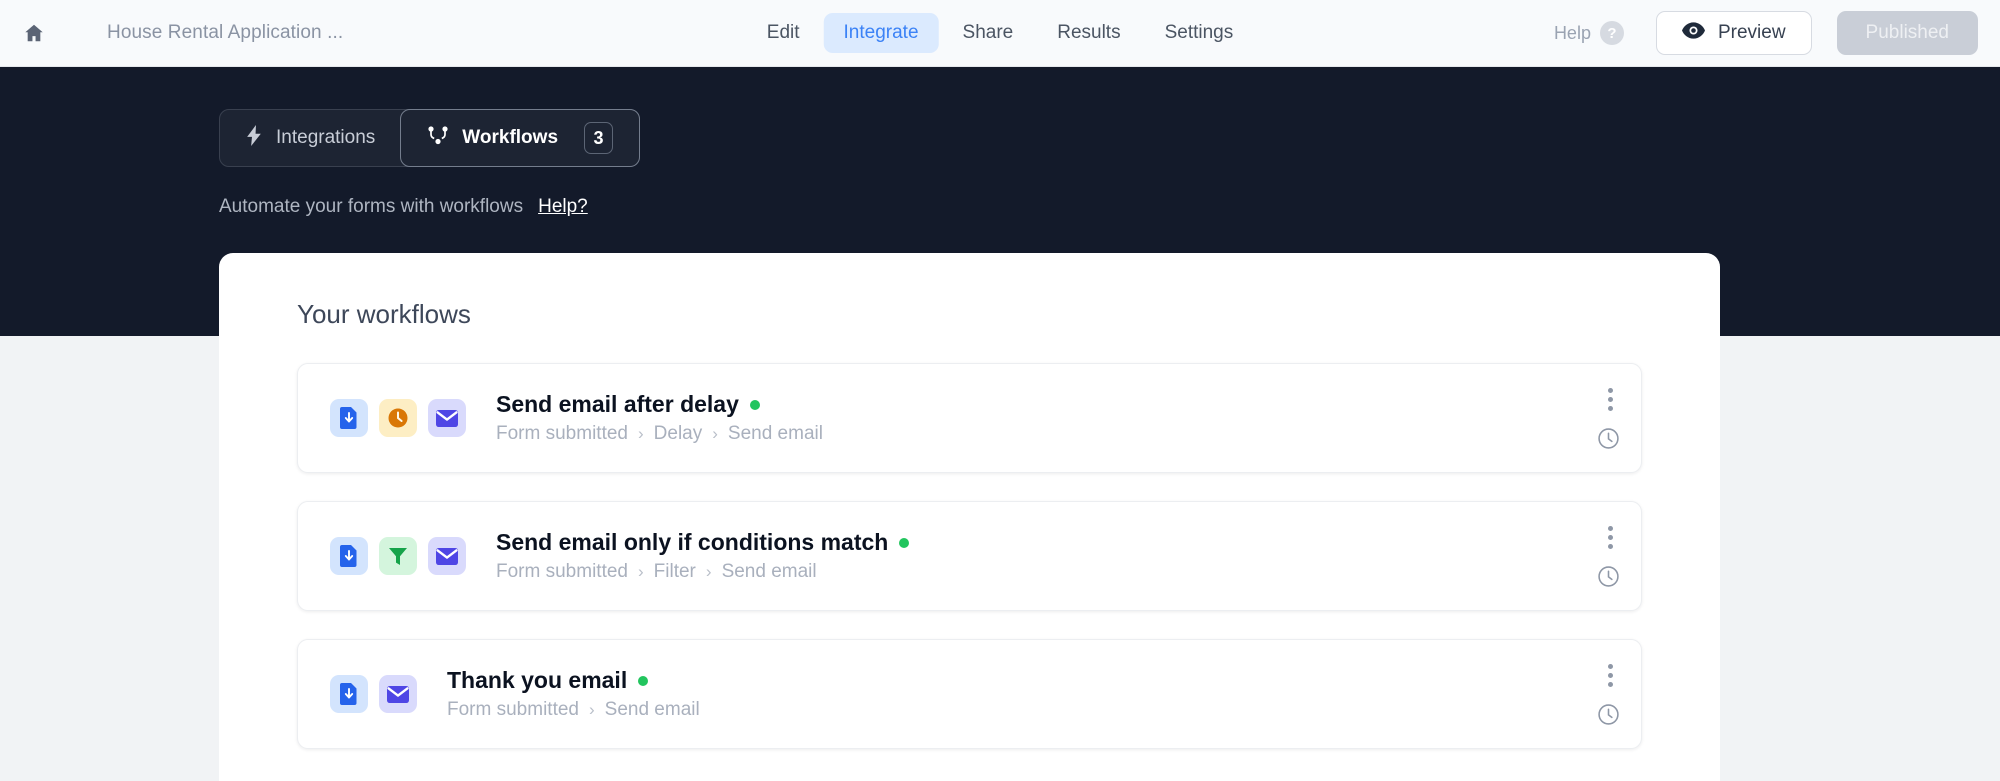 The height and width of the screenshot is (781, 2000). I want to click on page-title: Your workflows, so click(384, 314).